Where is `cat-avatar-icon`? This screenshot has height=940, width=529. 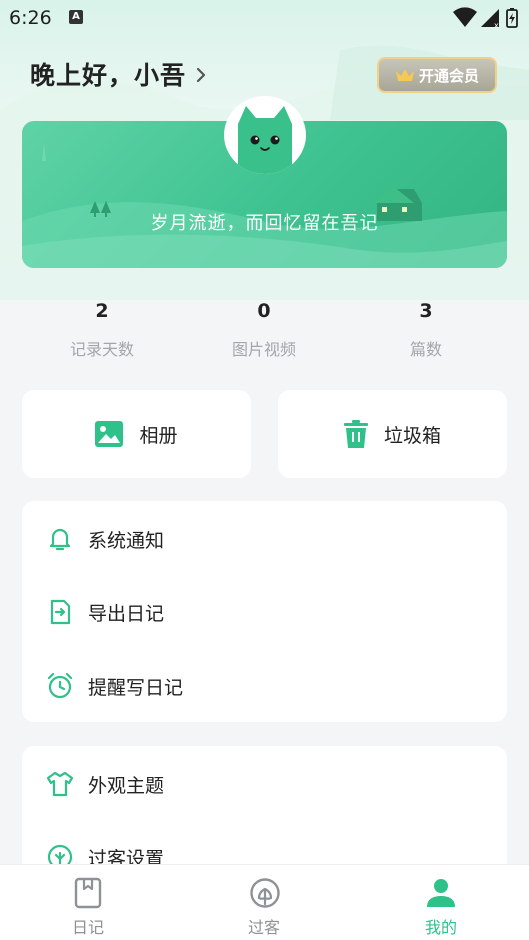
cat-avatar-icon is located at coordinates (265, 140).